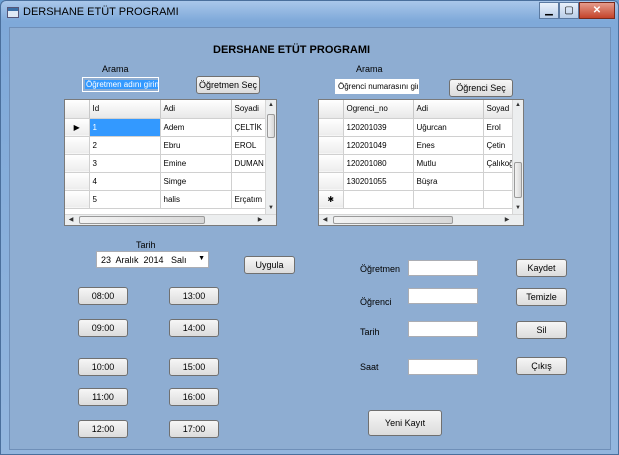  What do you see at coordinates (103, 328) in the screenshot?
I see `time-button-0900: 09:00` at bounding box center [103, 328].